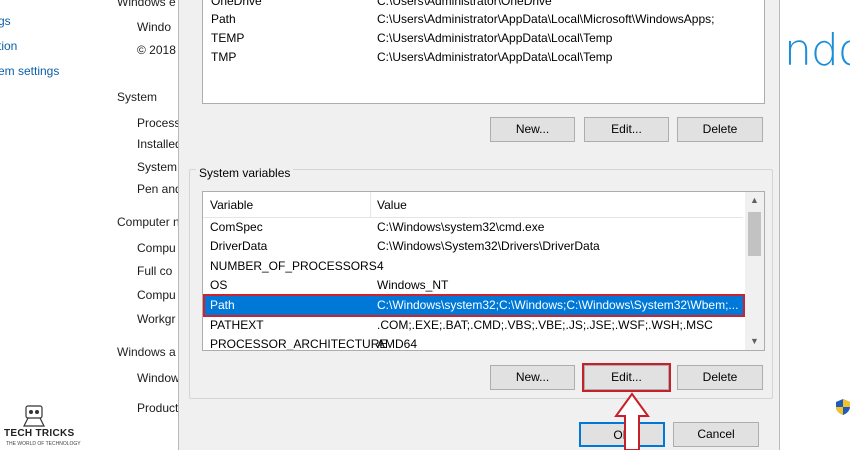 This screenshot has width=850, height=450. Describe the element at coordinates (155, 271) in the screenshot. I see `full-computer-name-label: Full co` at that location.